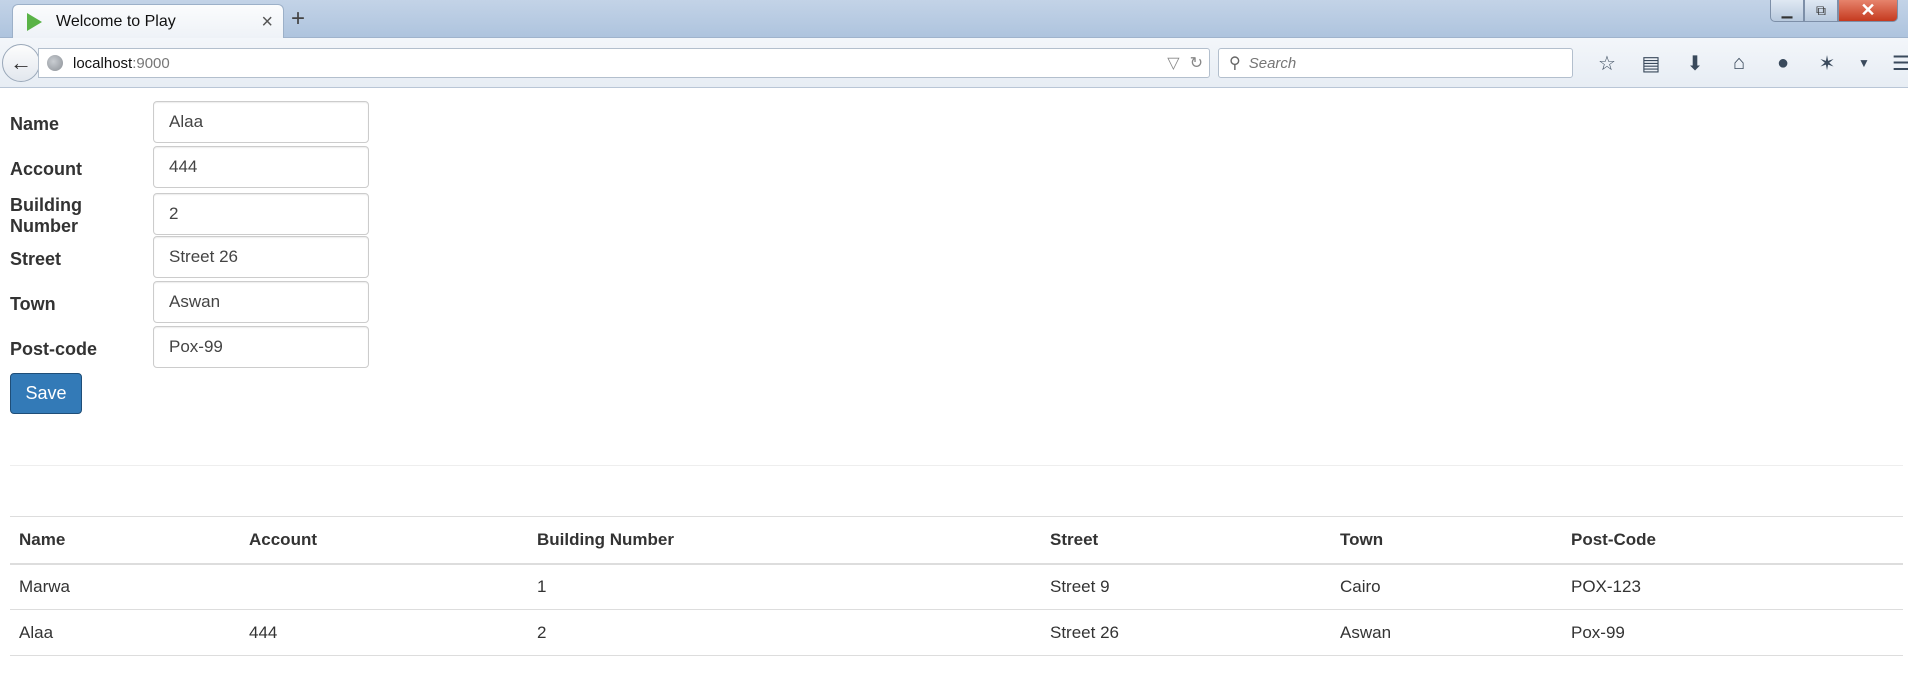 This screenshot has height=681, width=1908. What do you see at coordinates (267, 22) in the screenshot?
I see `close-tab-icon: ×` at bounding box center [267, 22].